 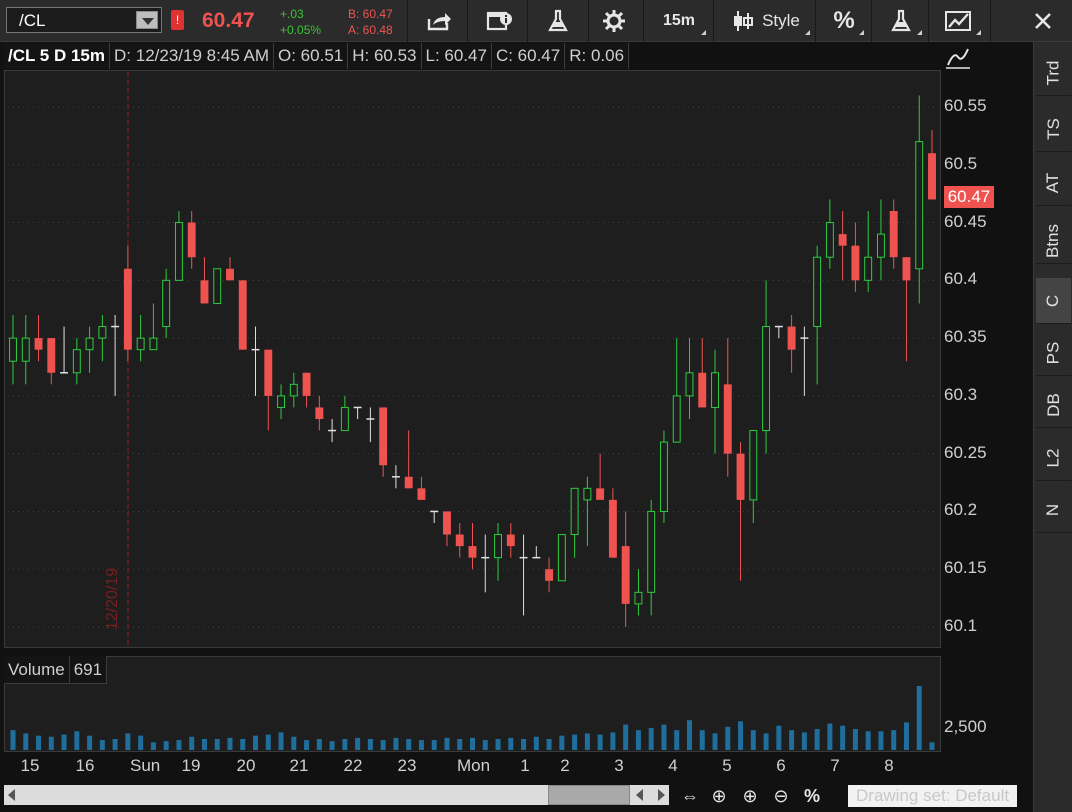 I want to click on percent-change: +0.05%, so click(x=301, y=30).